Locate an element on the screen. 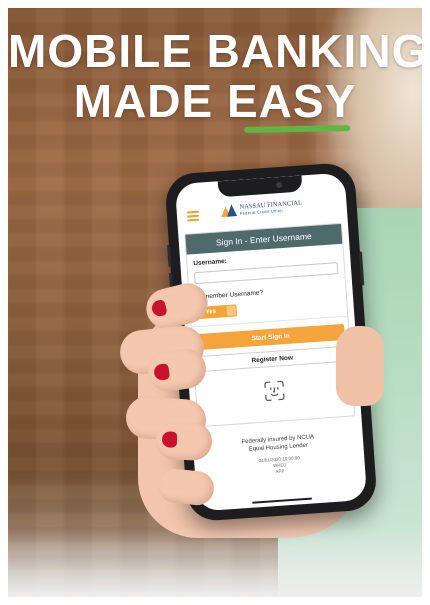  thumb is located at coordinates (360, 366).